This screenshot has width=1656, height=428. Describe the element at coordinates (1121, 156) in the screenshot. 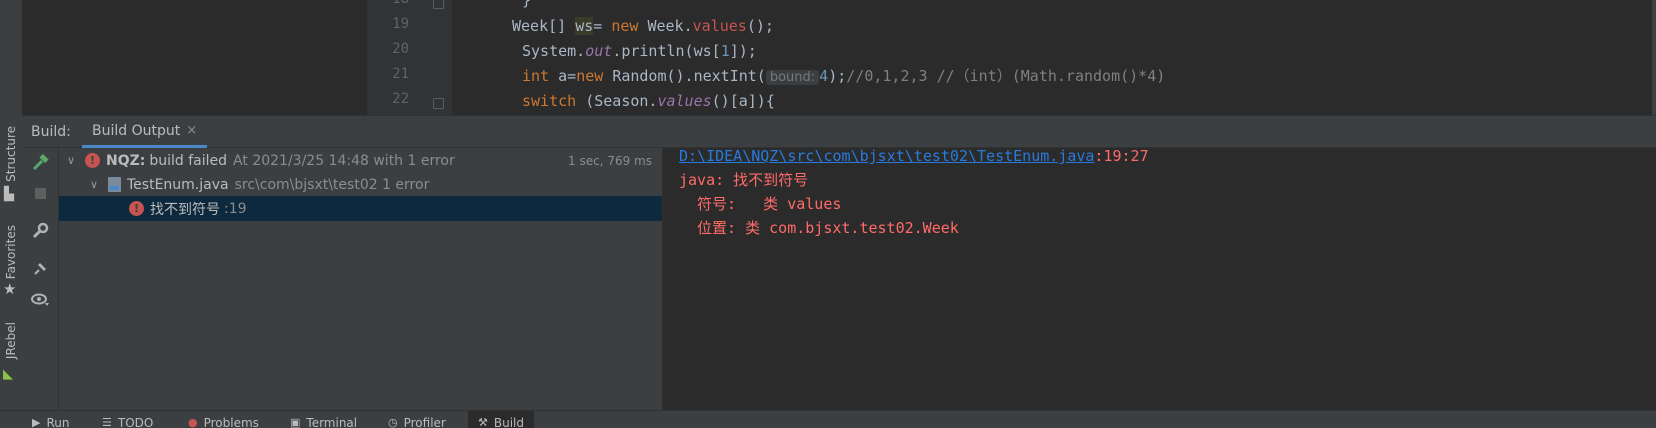

I see `error-position: :19:27` at that location.